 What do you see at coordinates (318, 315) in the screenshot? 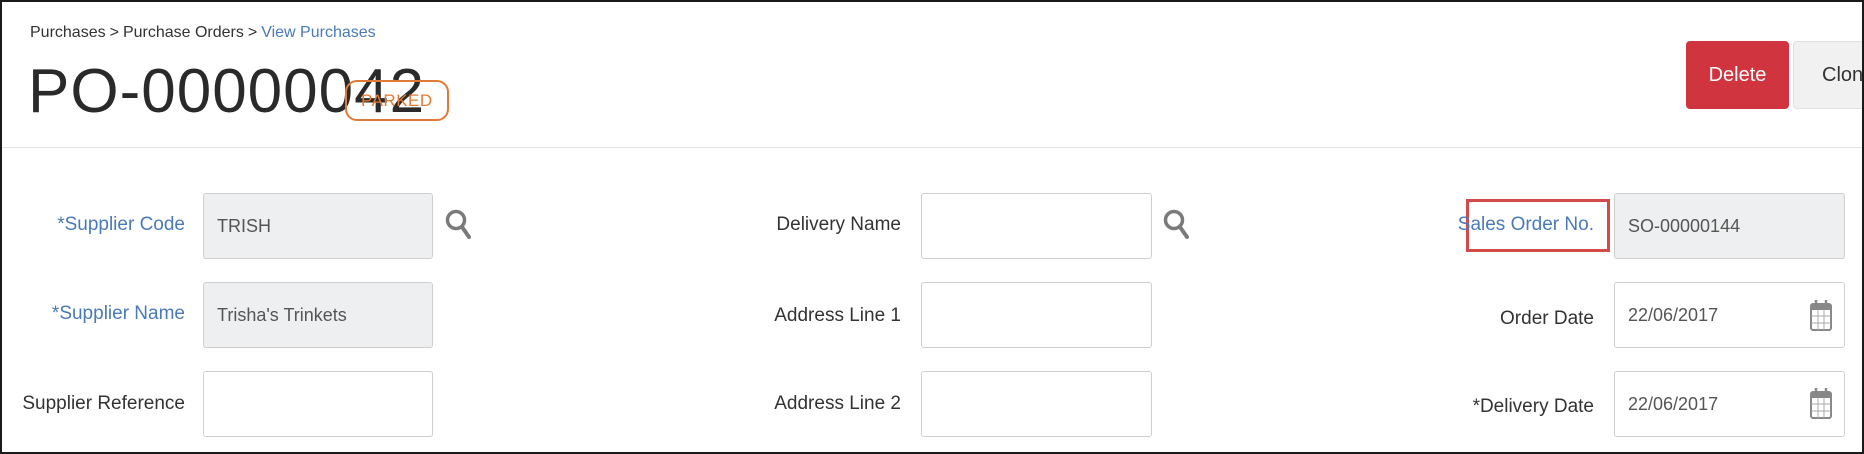
I see `supplier-name-field: Trisha's Trinkets` at bounding box center [318, 315].